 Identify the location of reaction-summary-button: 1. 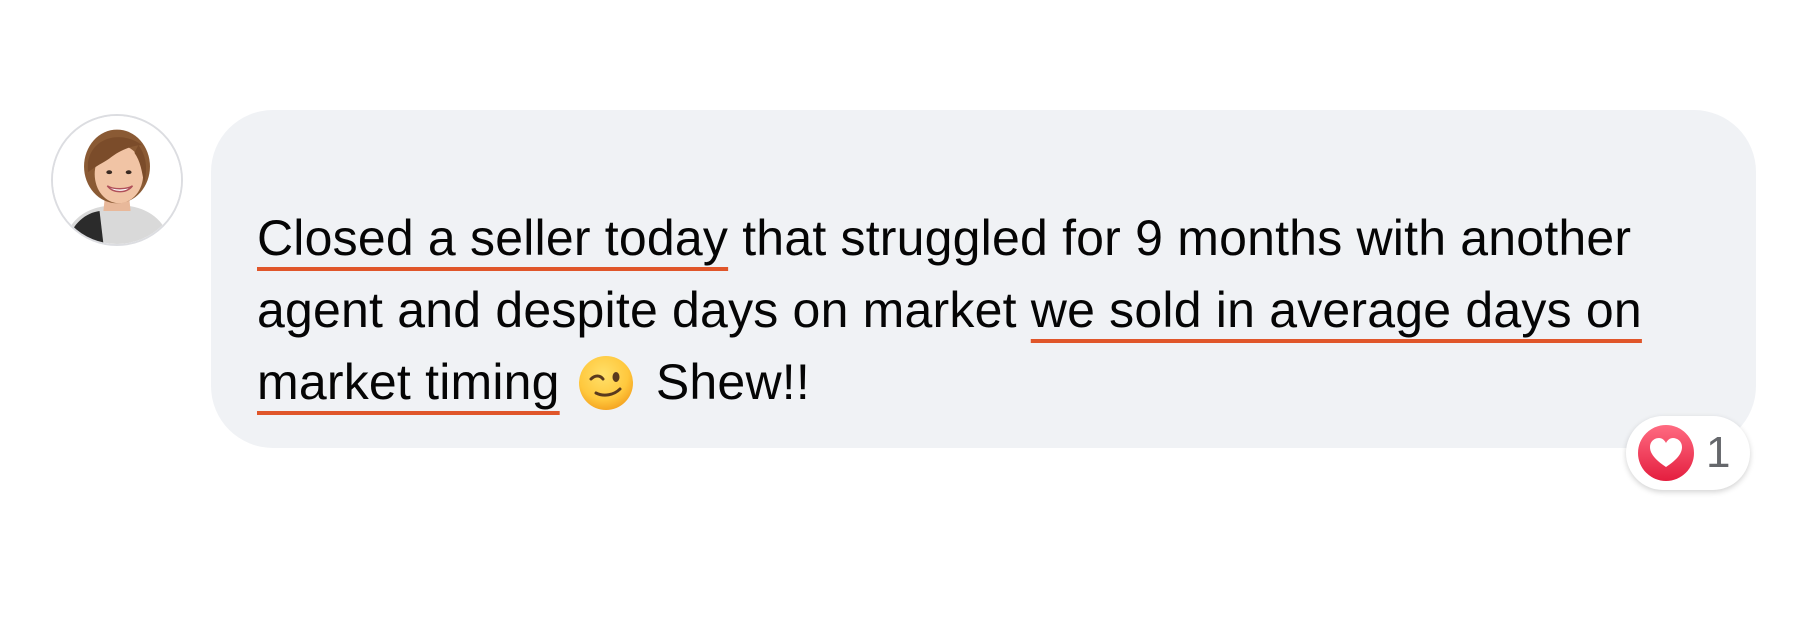
(1688, 453).